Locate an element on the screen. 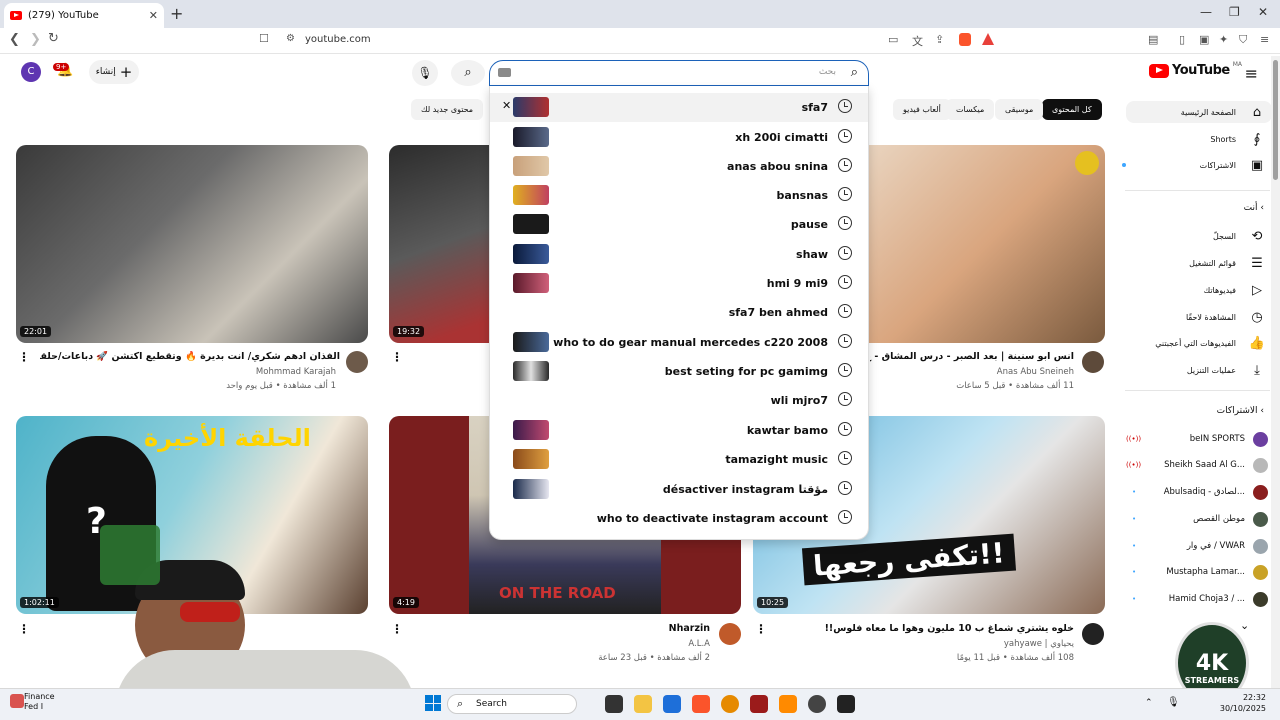 Image resolution: width=1280 pixels, height=720 pixels. terminal-icon is located at coordinates (846, 704).